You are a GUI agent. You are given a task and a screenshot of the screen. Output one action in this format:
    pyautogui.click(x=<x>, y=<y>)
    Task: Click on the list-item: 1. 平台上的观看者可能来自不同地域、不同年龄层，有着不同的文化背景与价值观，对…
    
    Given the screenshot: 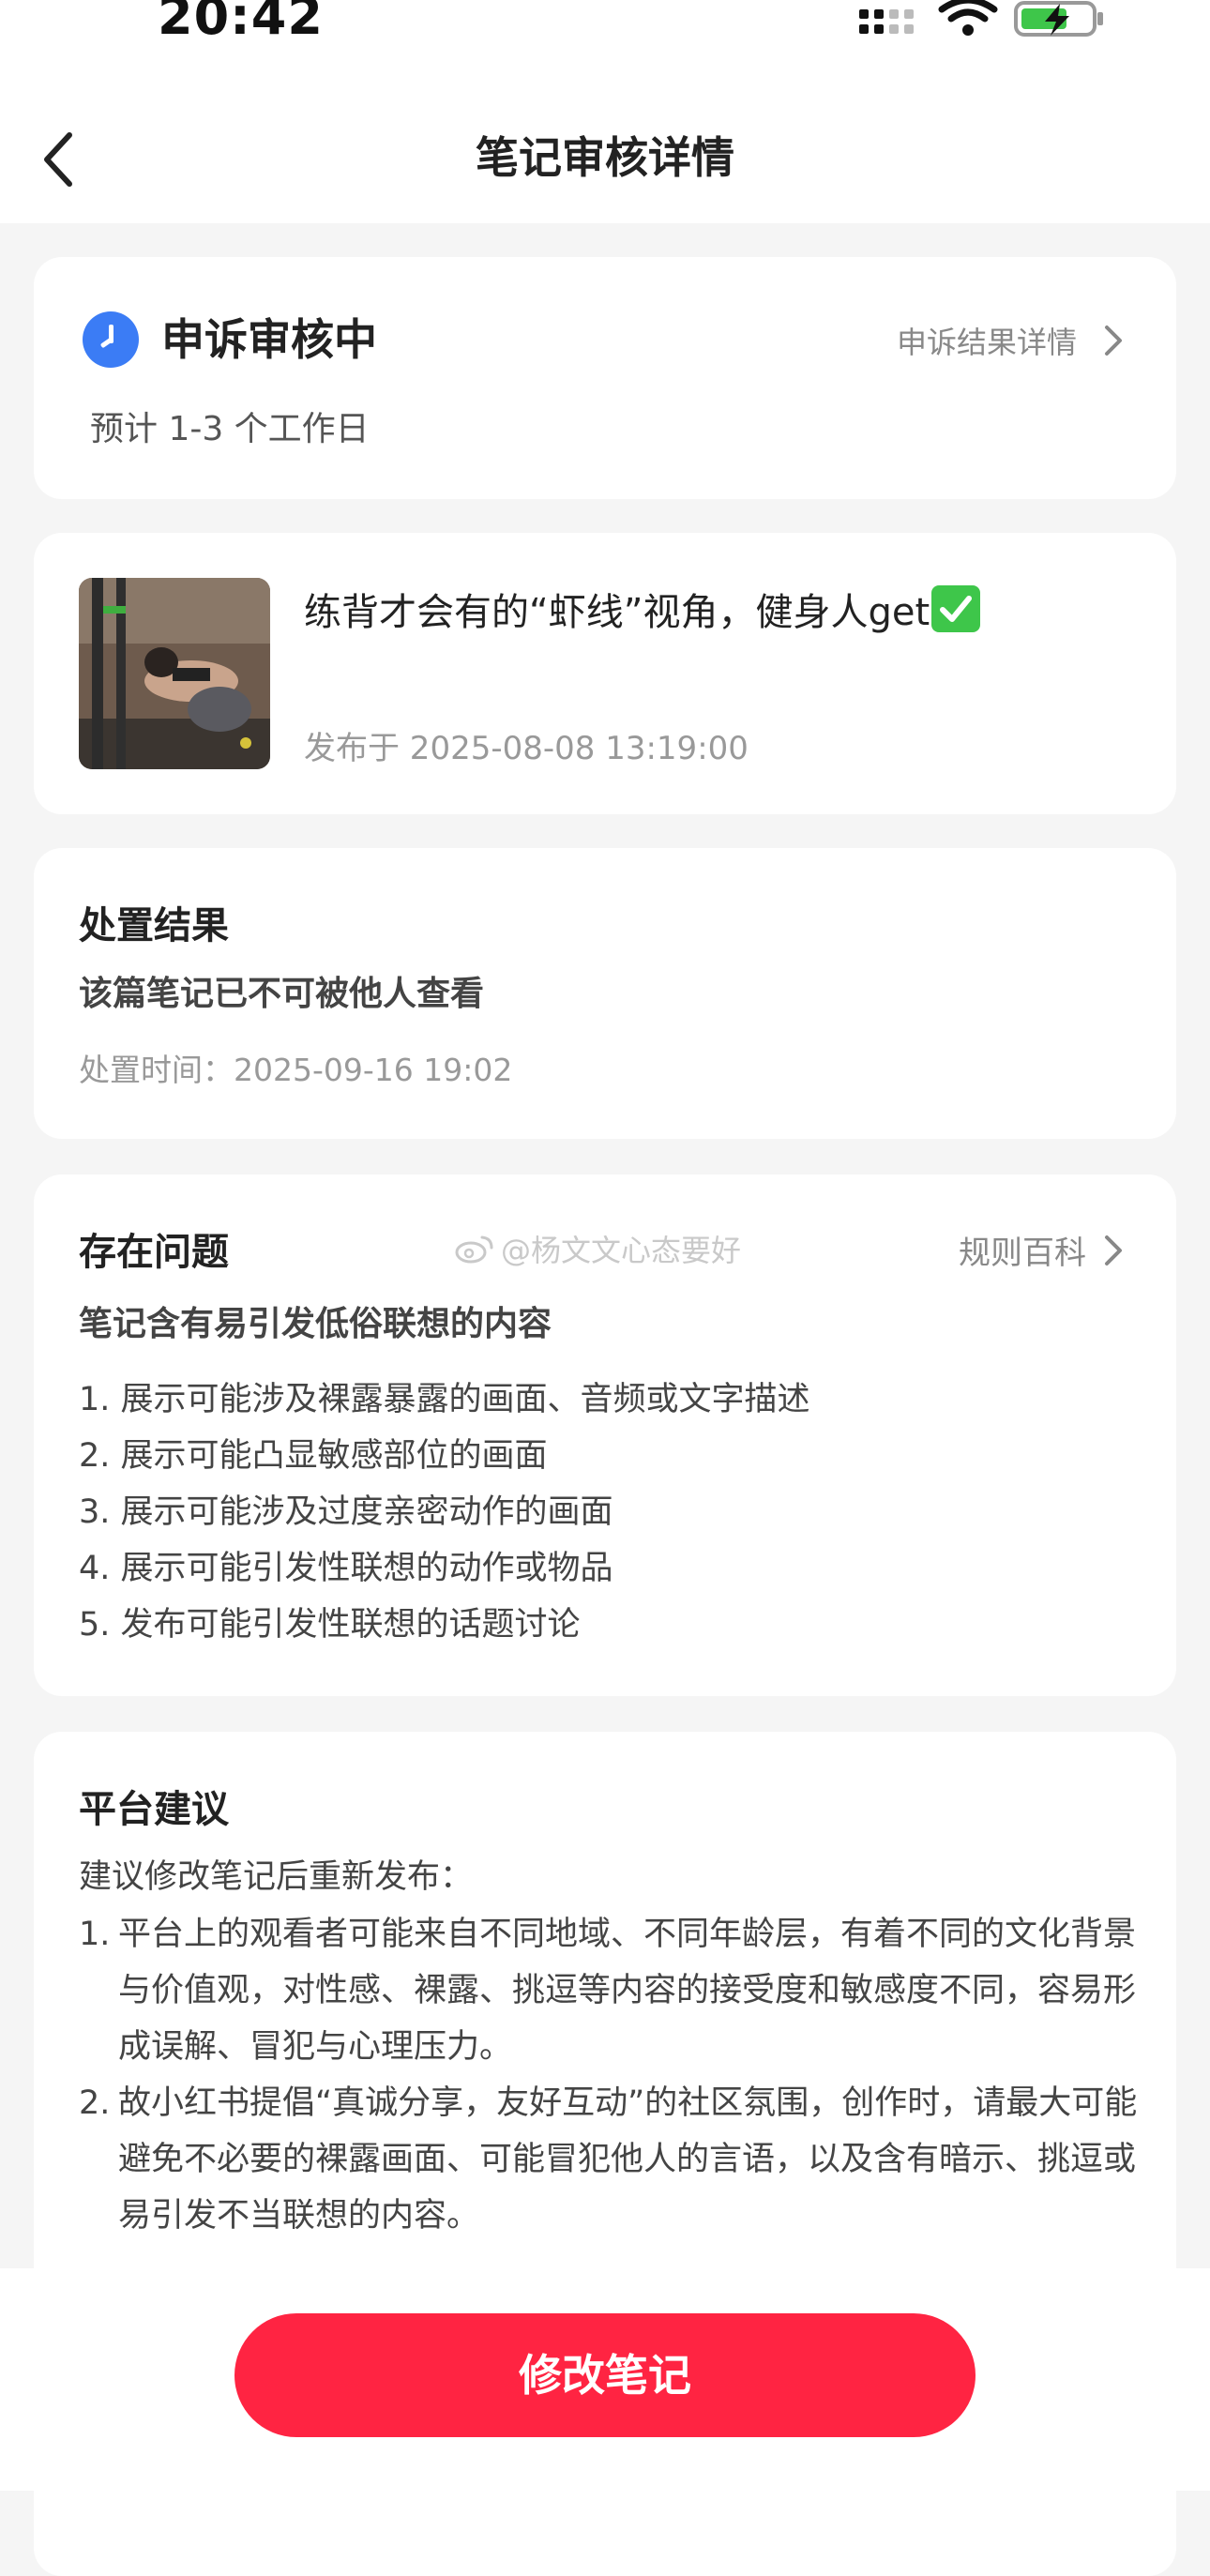 What is the action you would take?
    pyautogui.click(x=609, y=1991)
    